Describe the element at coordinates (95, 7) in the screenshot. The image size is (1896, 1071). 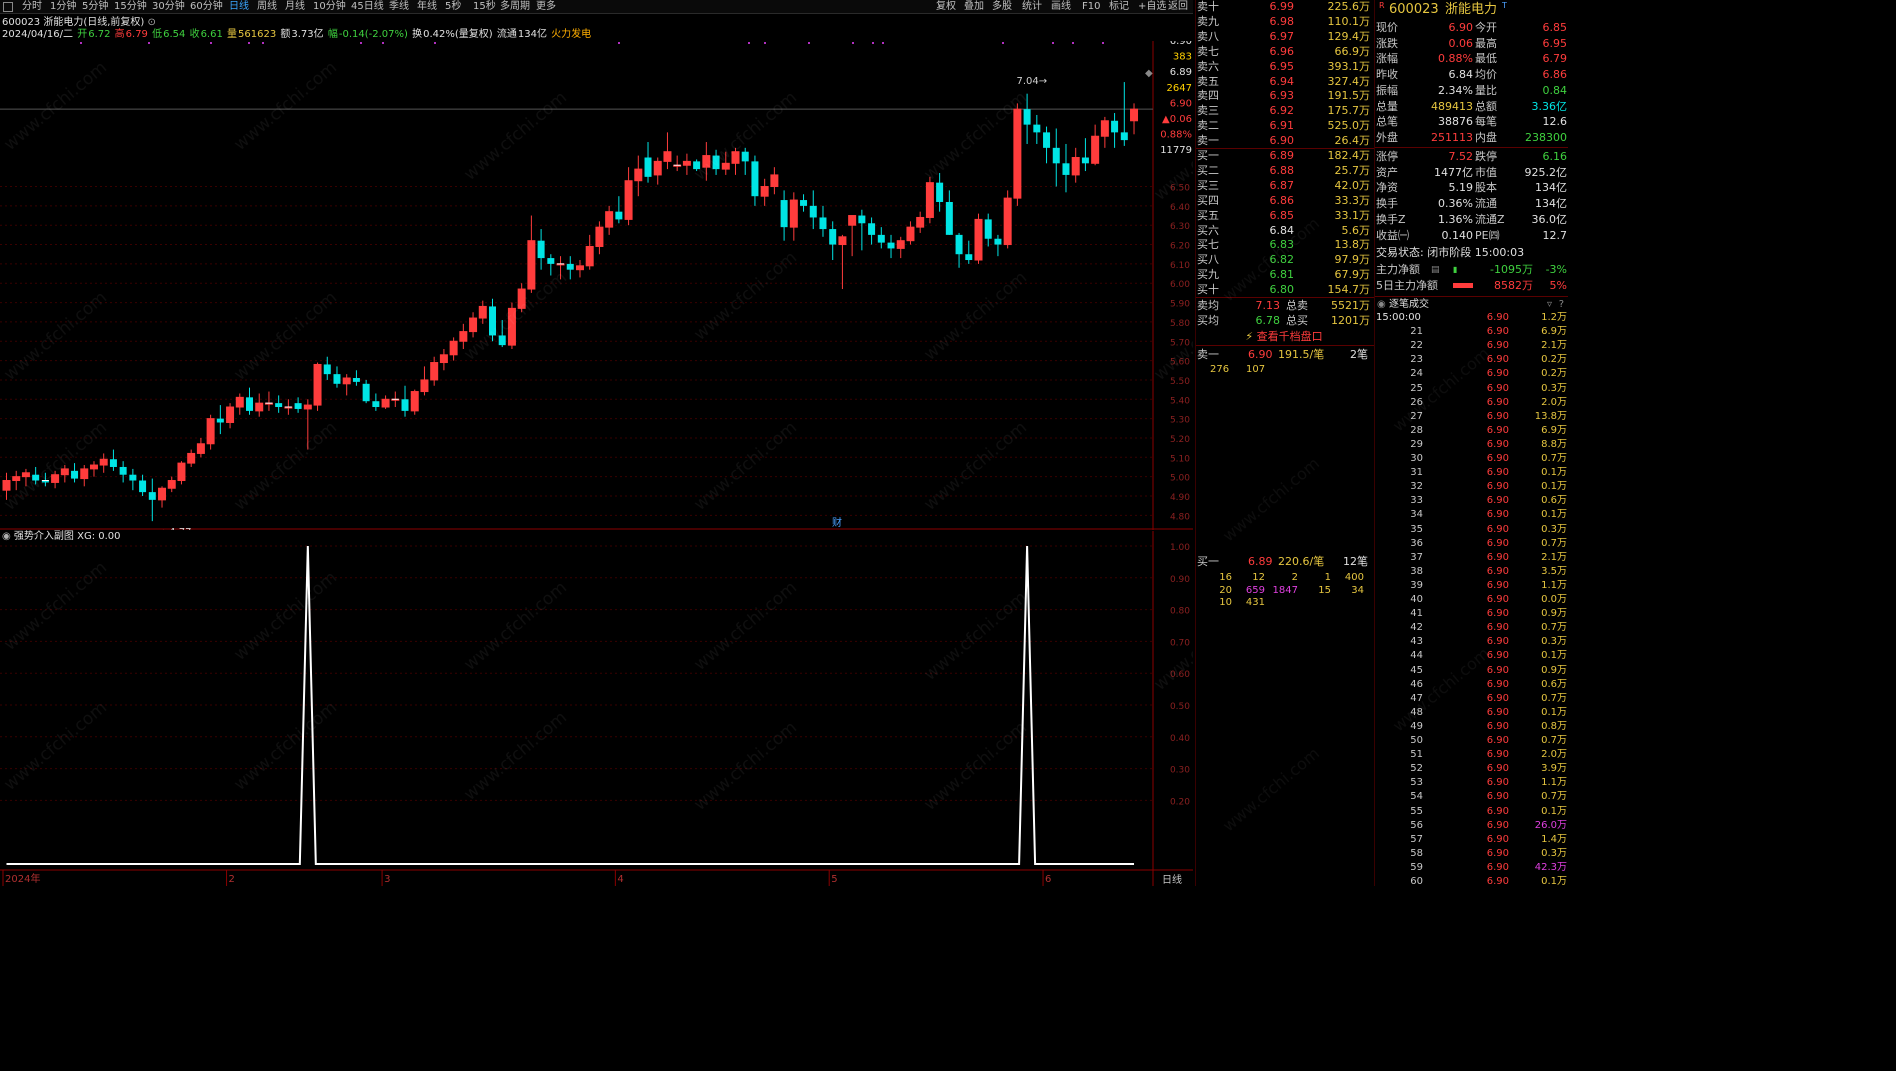
I see `period-tab-2: 5分钟` at that location.